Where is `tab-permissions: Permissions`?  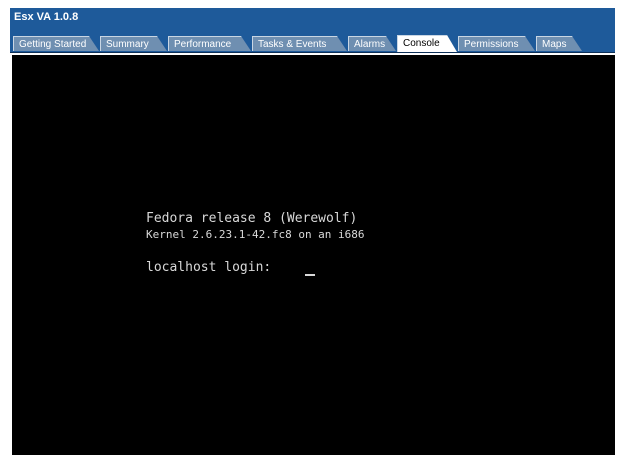 tab-permissions: Permissions is located at coordinates (496, 43).